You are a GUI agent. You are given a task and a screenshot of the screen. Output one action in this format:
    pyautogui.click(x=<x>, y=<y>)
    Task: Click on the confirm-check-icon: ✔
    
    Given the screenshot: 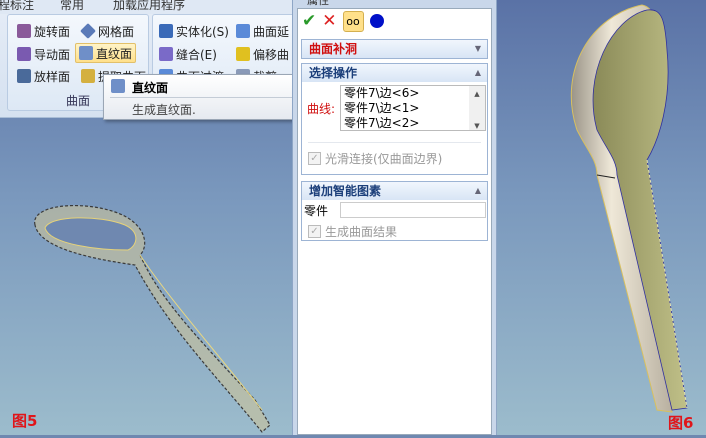 What is the action you would take?
    pyautogui.click(x=309, y=21)
    